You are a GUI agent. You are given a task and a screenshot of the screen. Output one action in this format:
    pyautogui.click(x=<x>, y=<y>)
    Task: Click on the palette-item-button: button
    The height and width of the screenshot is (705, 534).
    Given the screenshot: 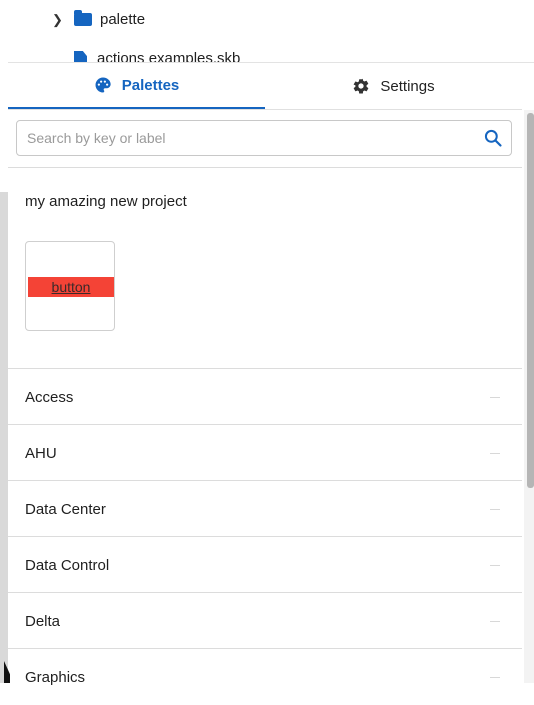 What is the action you would take?
    pyautogui.click(x=70, y=286)
    